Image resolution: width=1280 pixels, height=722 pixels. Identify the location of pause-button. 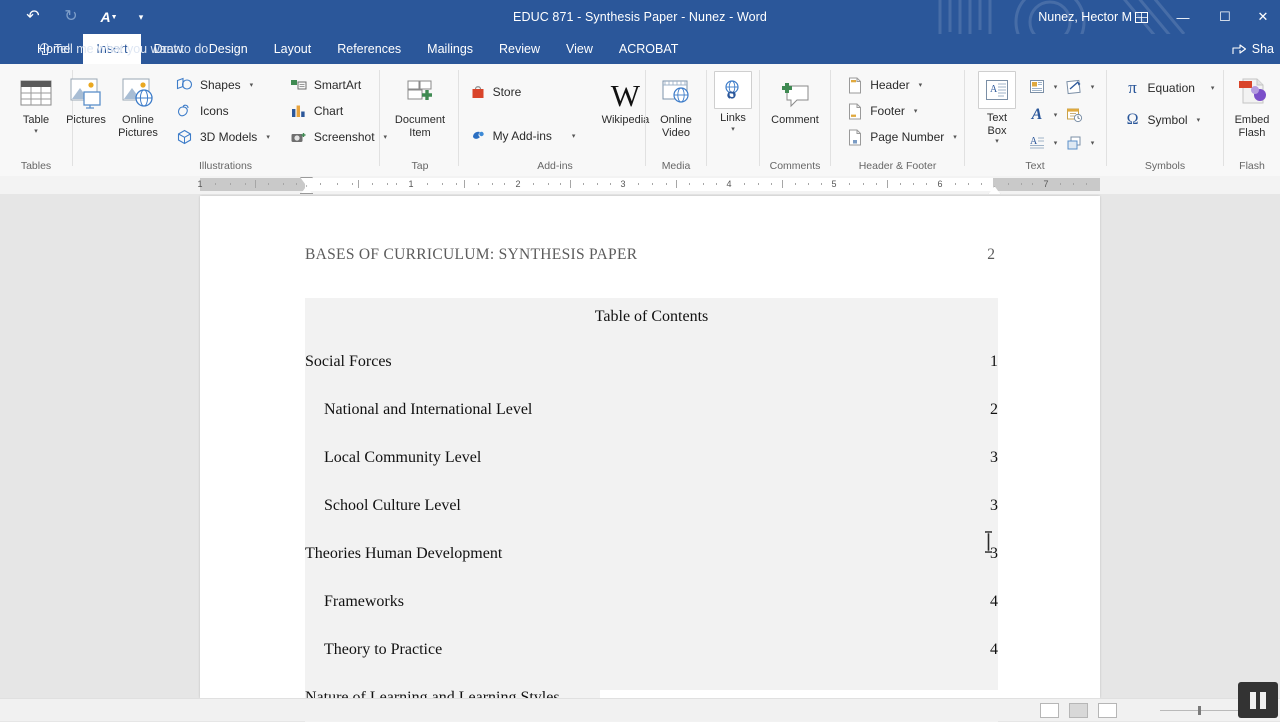
(1258, 700).